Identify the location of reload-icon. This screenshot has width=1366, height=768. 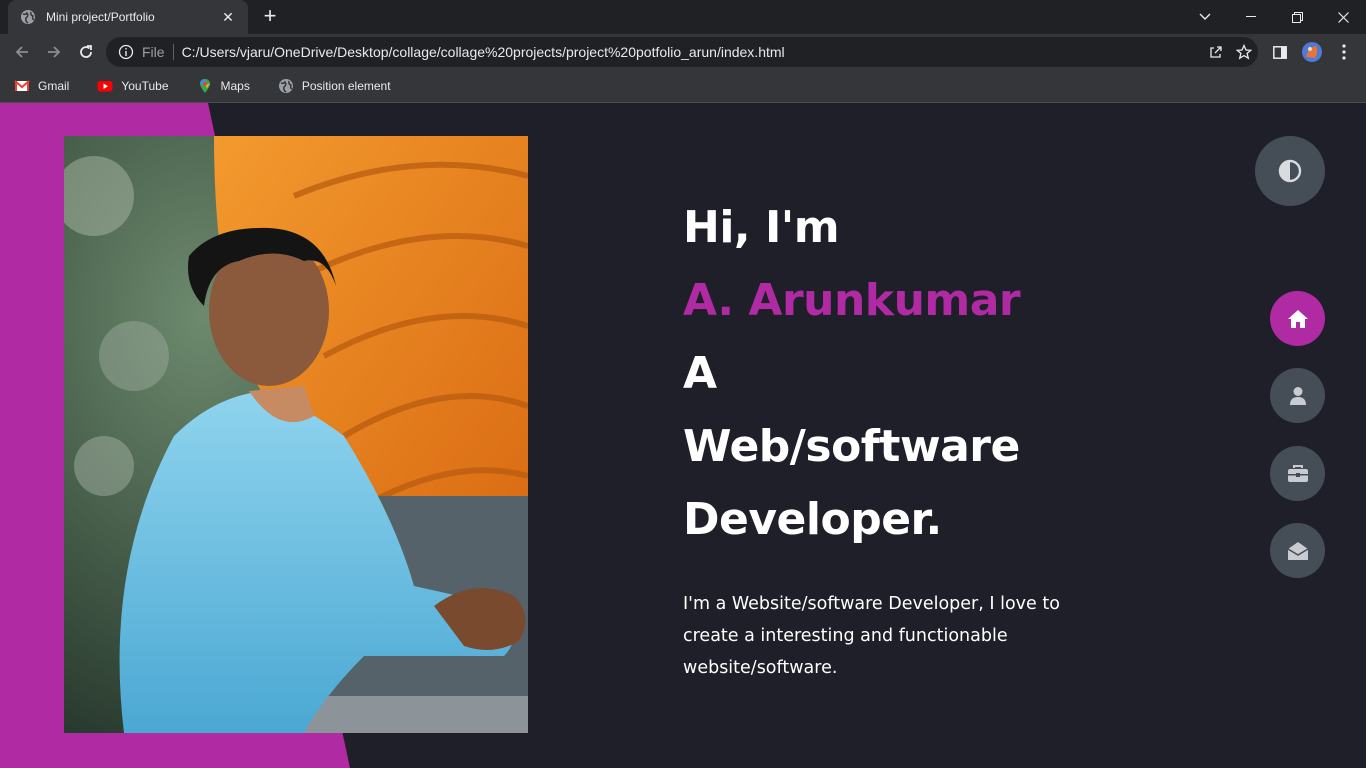
(86, 51).